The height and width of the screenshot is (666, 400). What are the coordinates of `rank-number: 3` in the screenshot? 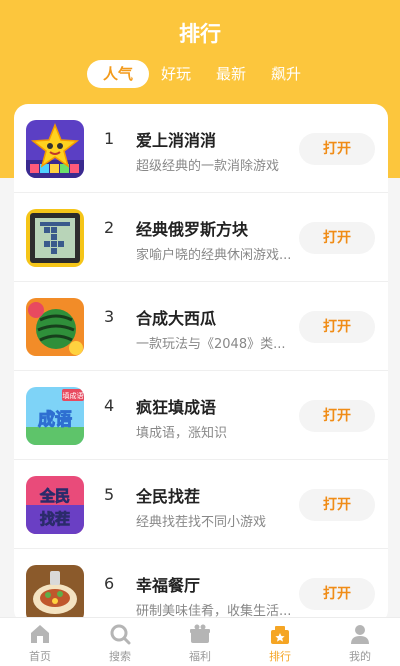 It's located at (109, 316).